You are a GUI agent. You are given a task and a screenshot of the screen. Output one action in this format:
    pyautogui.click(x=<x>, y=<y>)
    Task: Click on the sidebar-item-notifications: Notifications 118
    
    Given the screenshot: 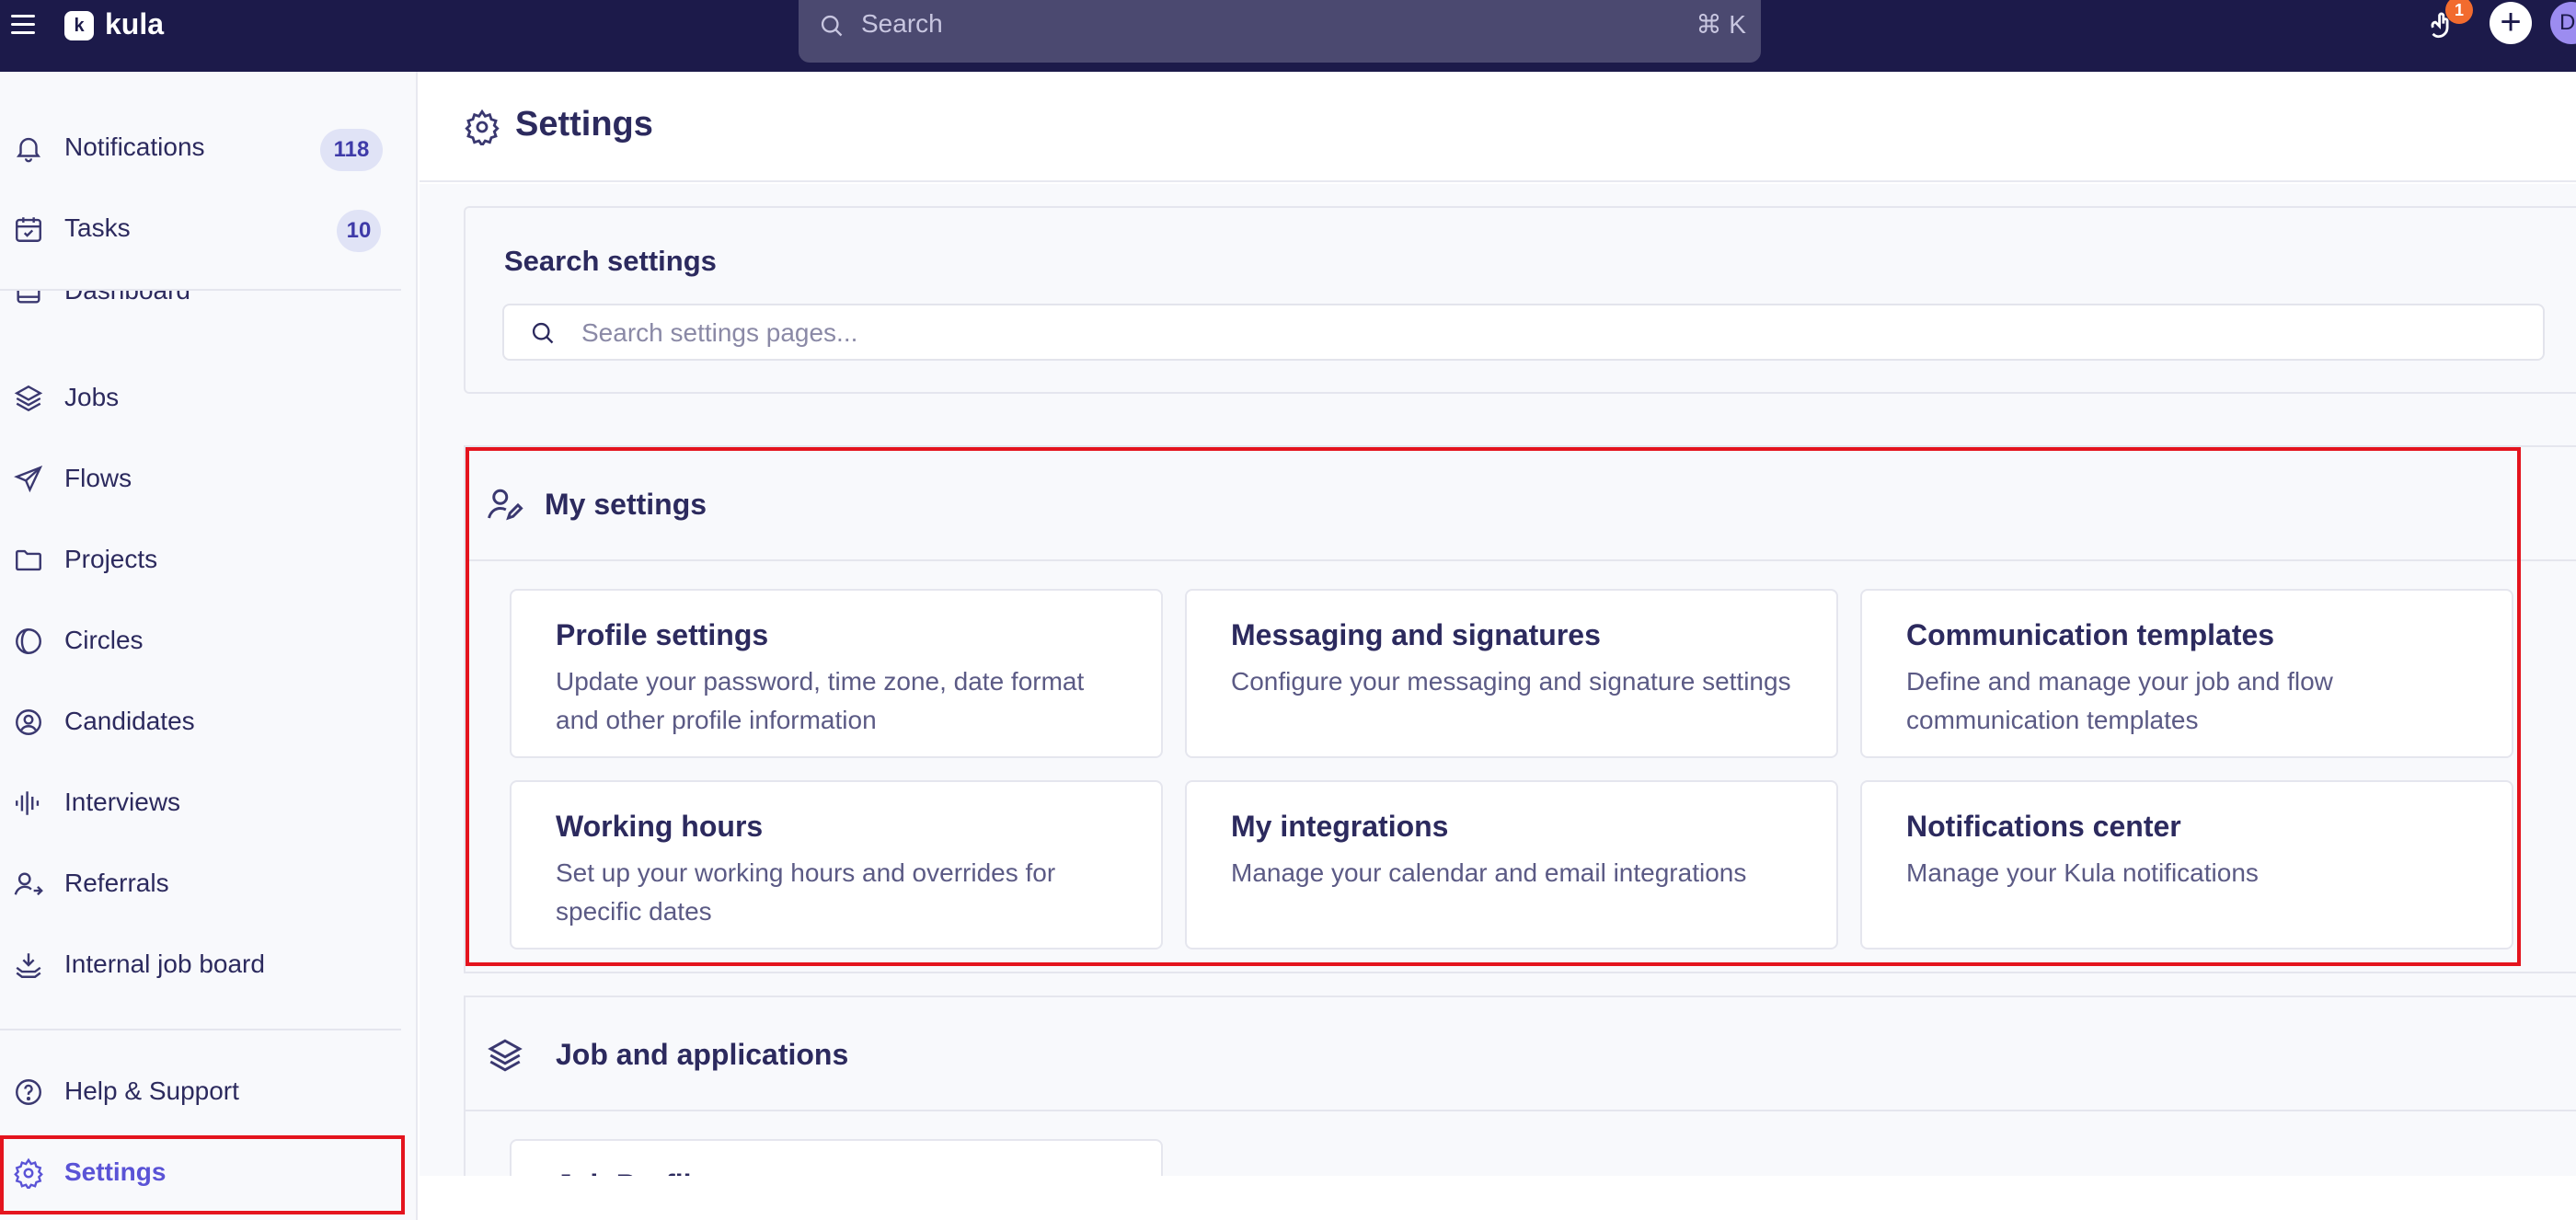 What is the action you would take?
    pyautogui.click(x=209, y=147)
    